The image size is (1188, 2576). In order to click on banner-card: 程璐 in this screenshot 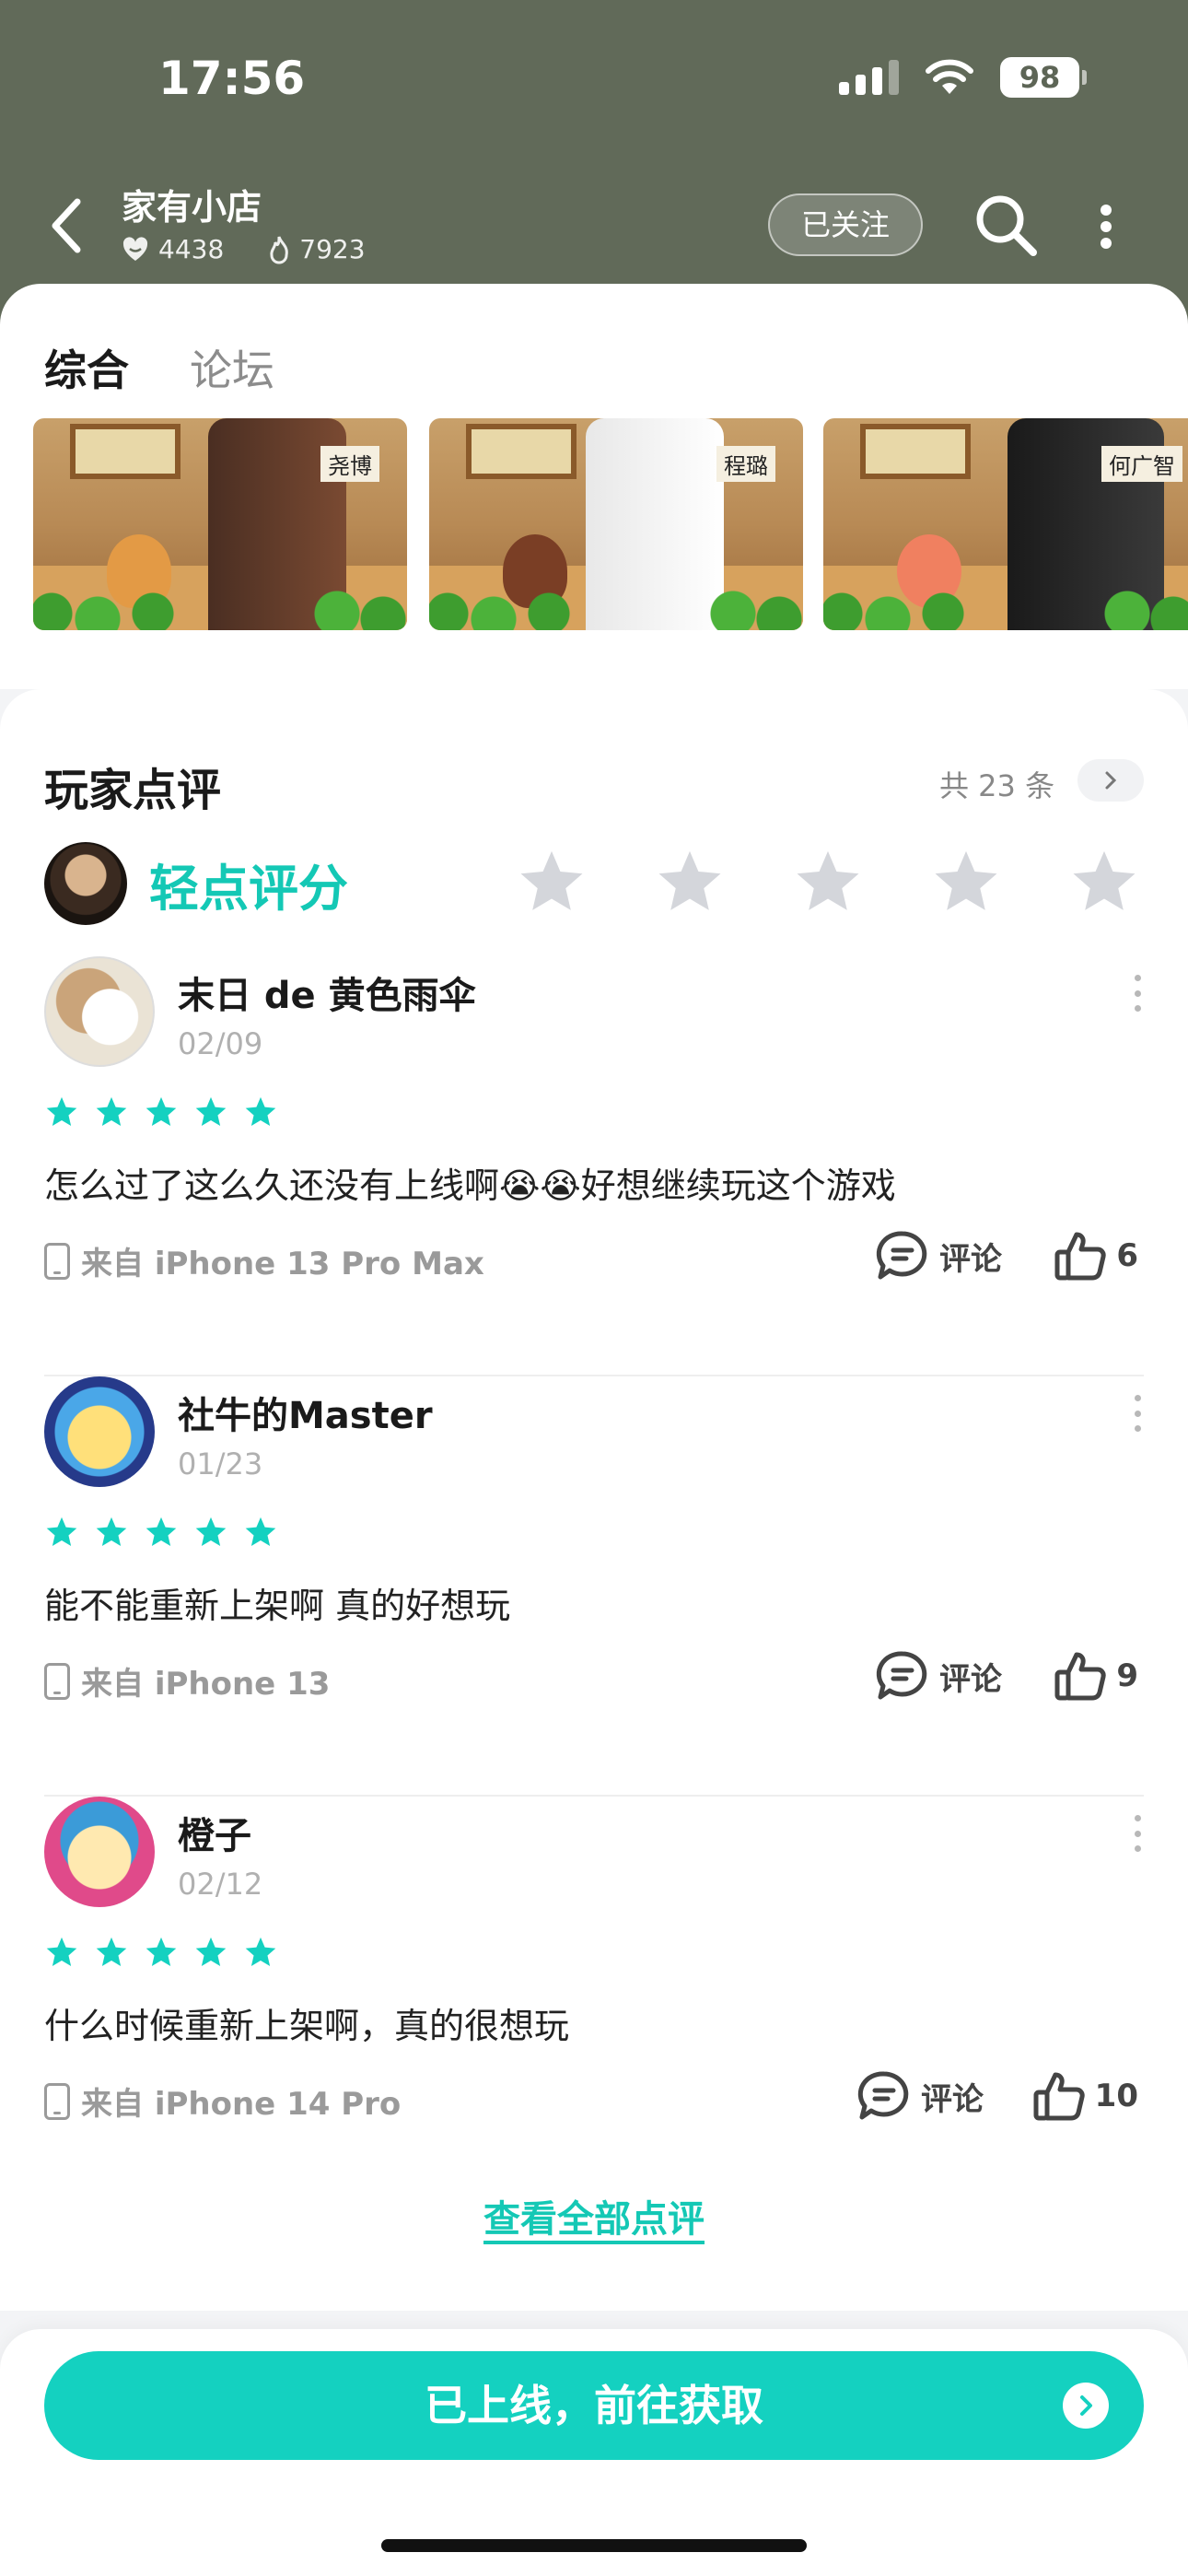, I will do `click(616, 524)`.